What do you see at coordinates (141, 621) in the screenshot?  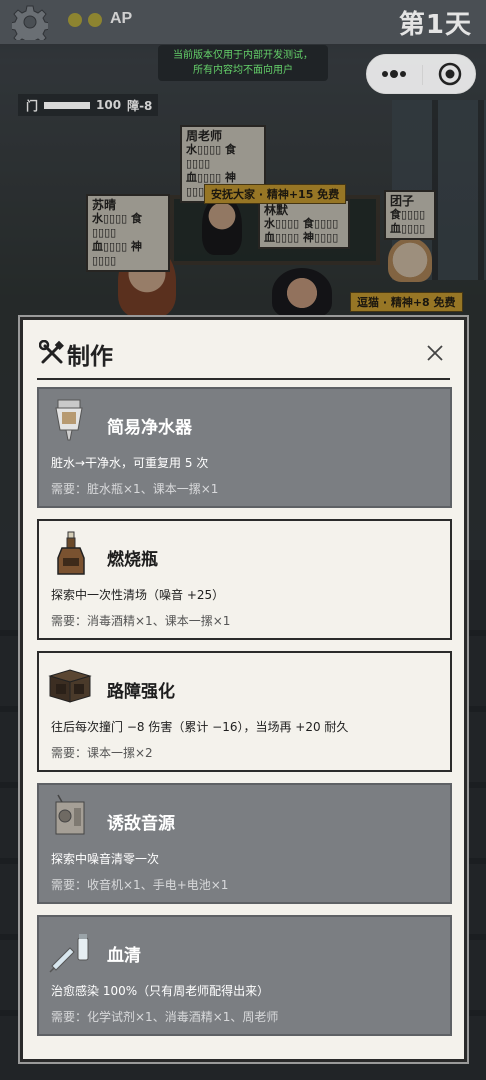 I see `recipe-requirements: 需要：消毒酒精×1、课本一摞×1` at bounding box center [141, 621].